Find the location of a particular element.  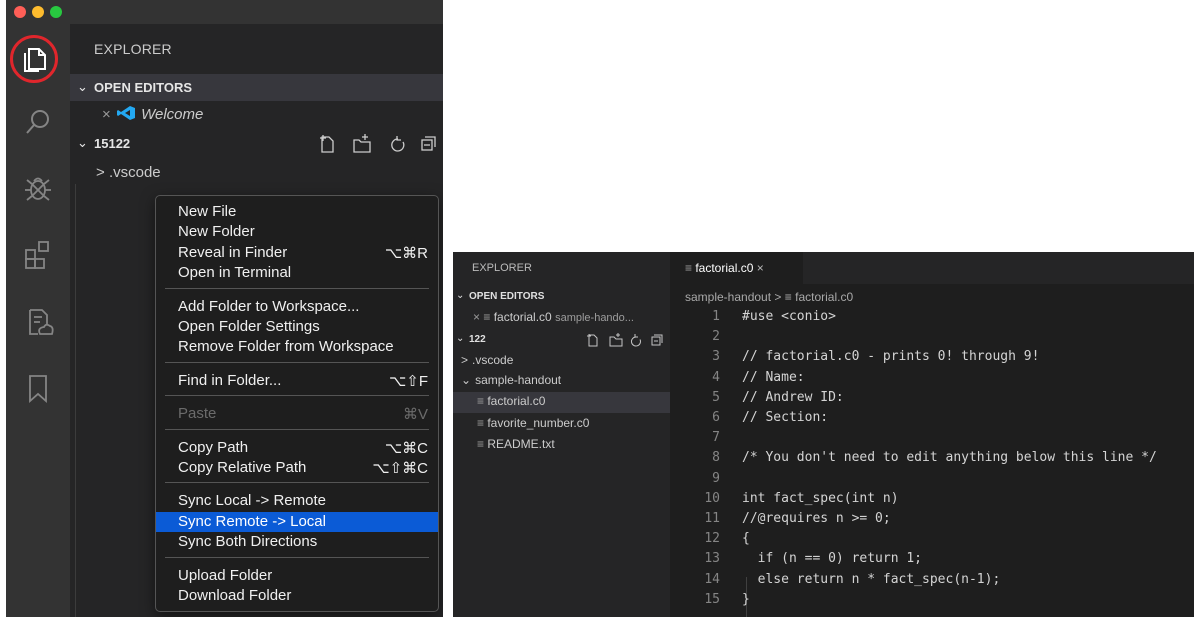

new-file-icon is located at coordinates (327, 144).